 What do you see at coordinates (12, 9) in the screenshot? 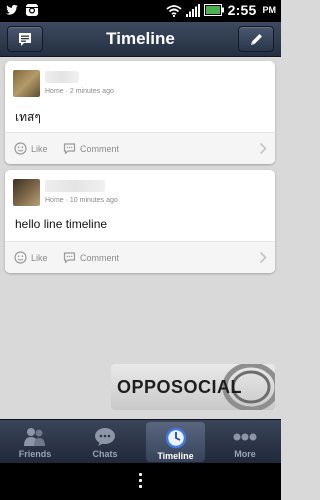
I see `twitter-icon` at bounding box center [12, 9].